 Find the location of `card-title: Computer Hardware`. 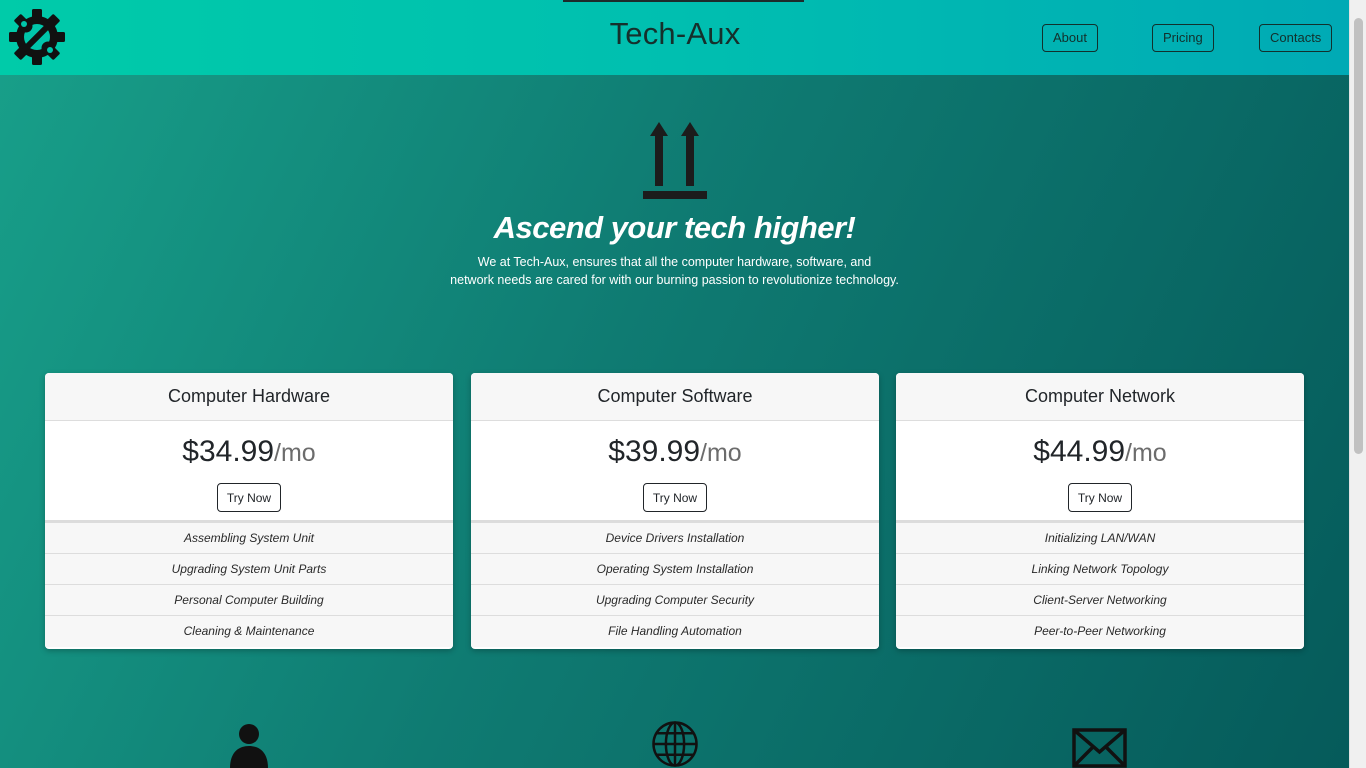

card-title: Computer Hardware is located at coordinates (249, 397).